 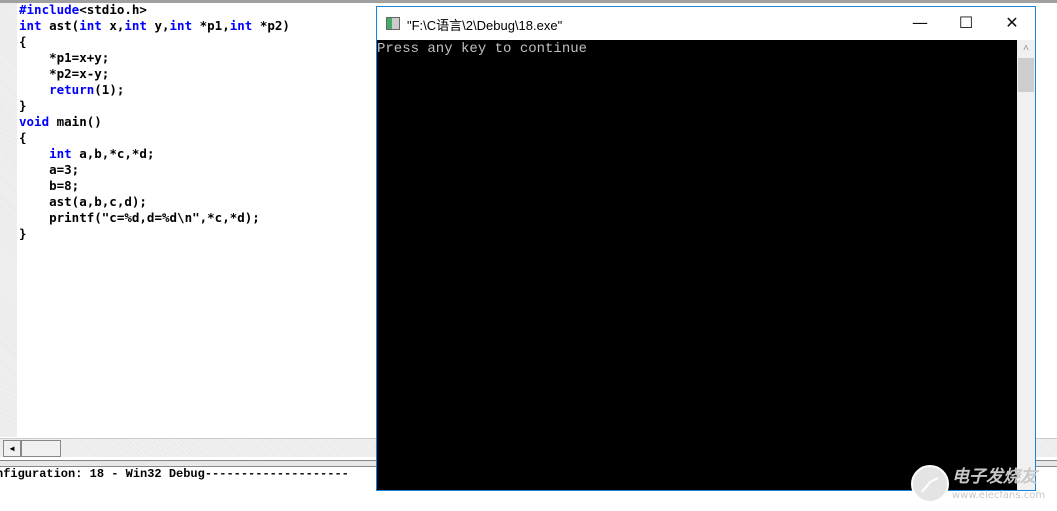 What do you see at coordinates (113, 25) in the screenshot?
I see `code-text: x,` at bounding box center [113, 25].